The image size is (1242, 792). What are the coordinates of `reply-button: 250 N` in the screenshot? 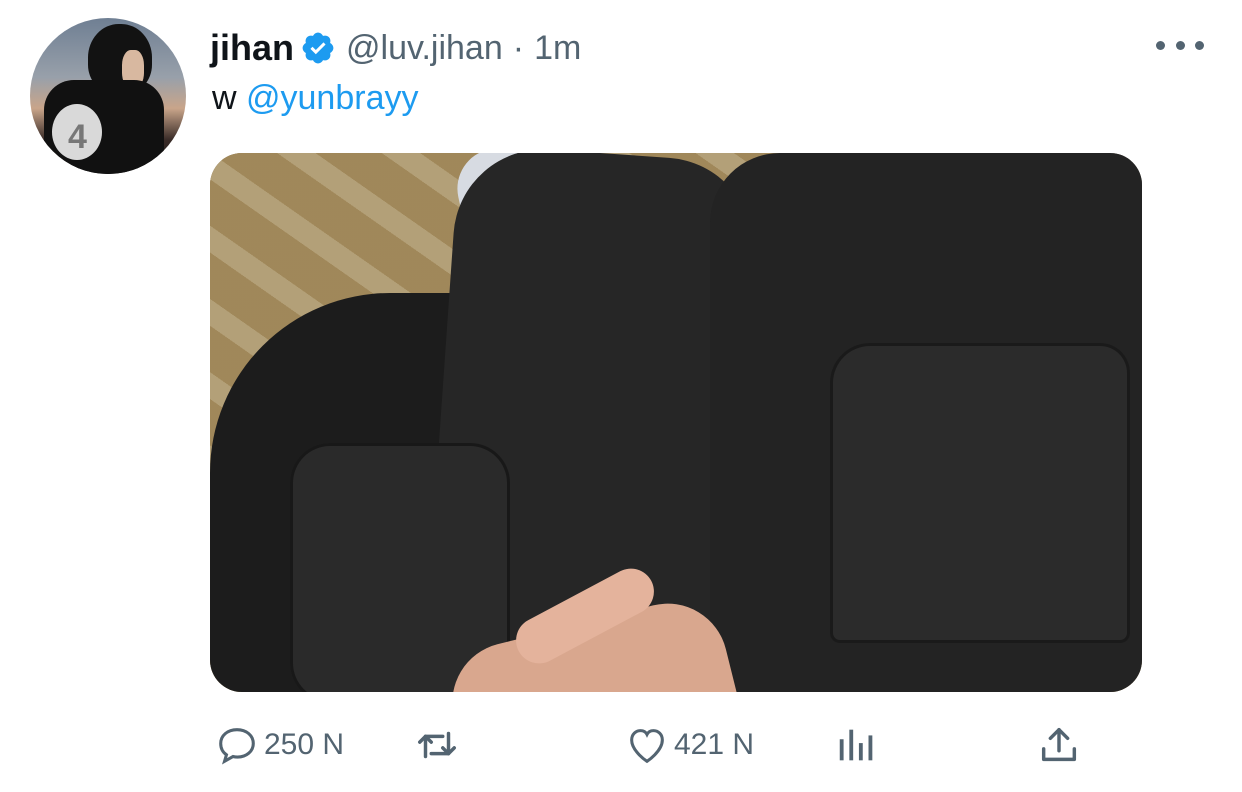 It's located at (279, 745).